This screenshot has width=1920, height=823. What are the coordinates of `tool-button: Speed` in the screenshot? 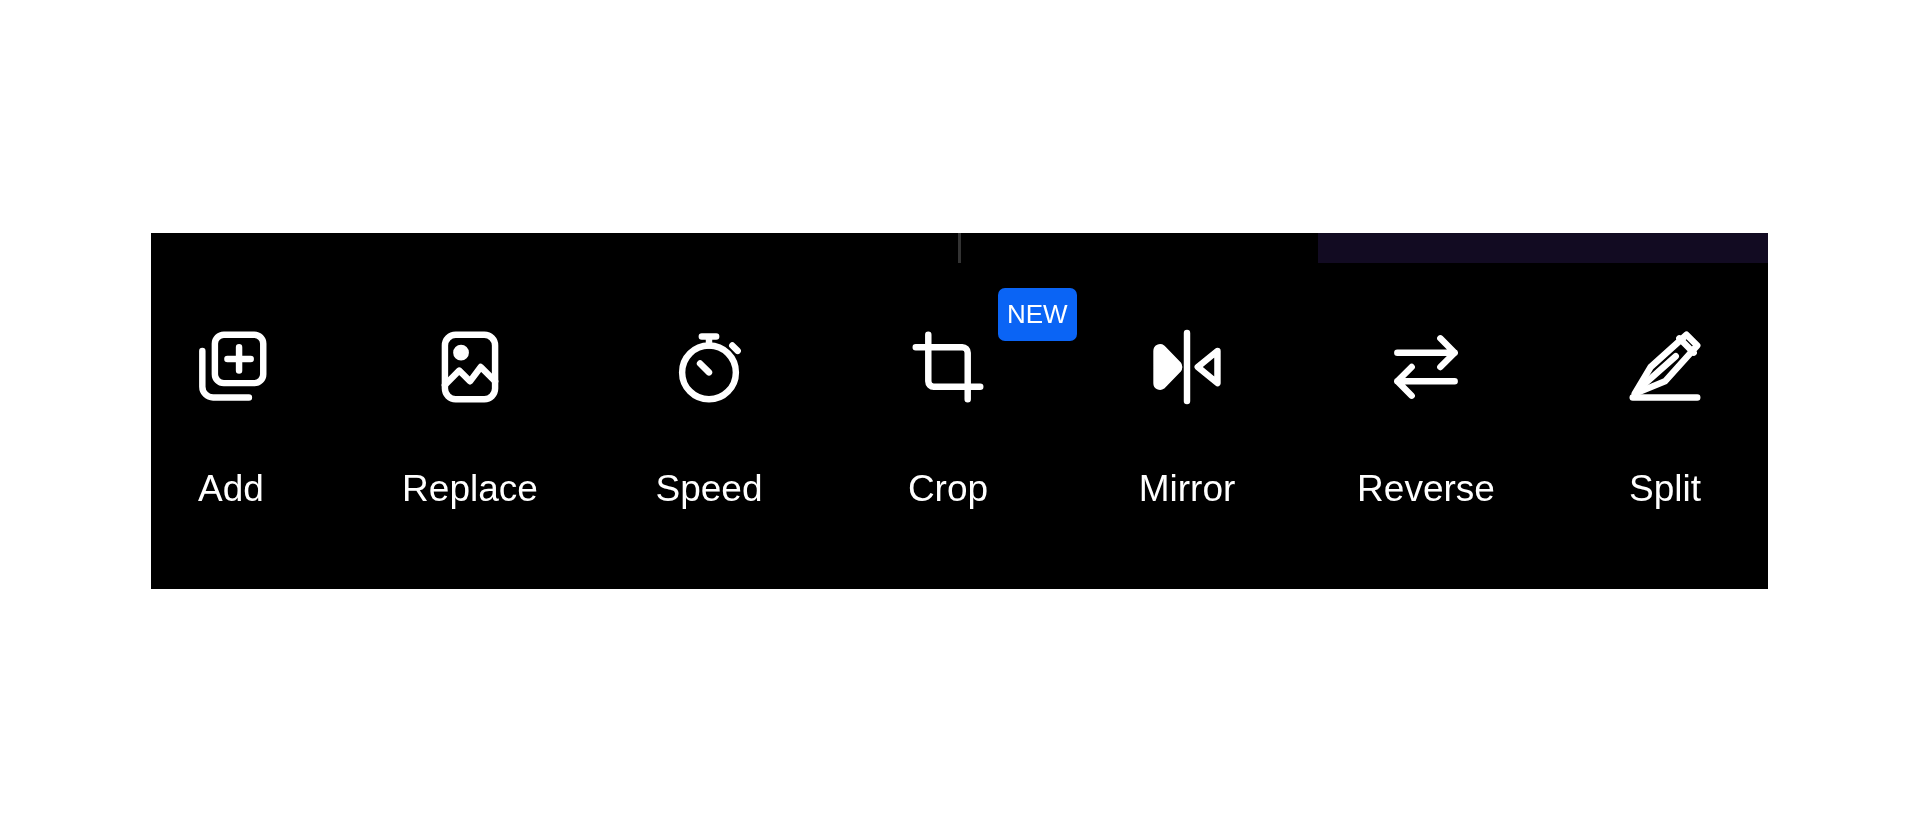 It's located at (709, 417).